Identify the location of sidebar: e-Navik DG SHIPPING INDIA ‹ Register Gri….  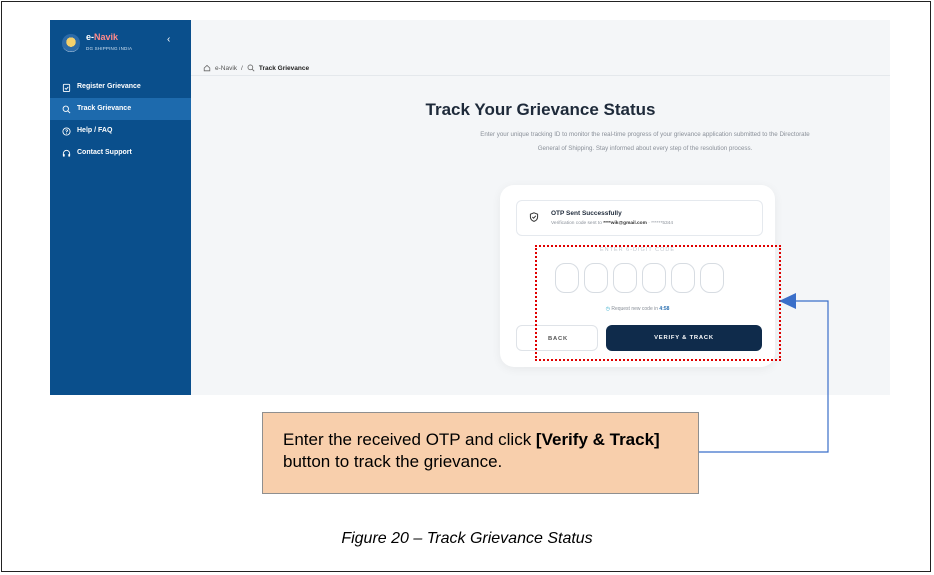
(120, 207).